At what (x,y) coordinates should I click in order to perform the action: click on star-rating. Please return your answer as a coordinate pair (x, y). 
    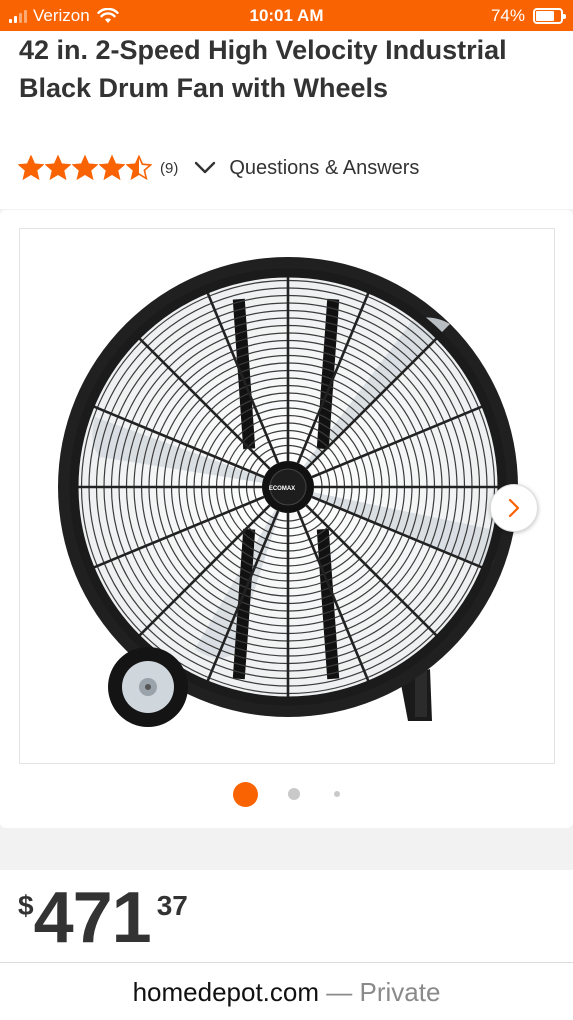
    Looking at the image, I should click on (85, 168).